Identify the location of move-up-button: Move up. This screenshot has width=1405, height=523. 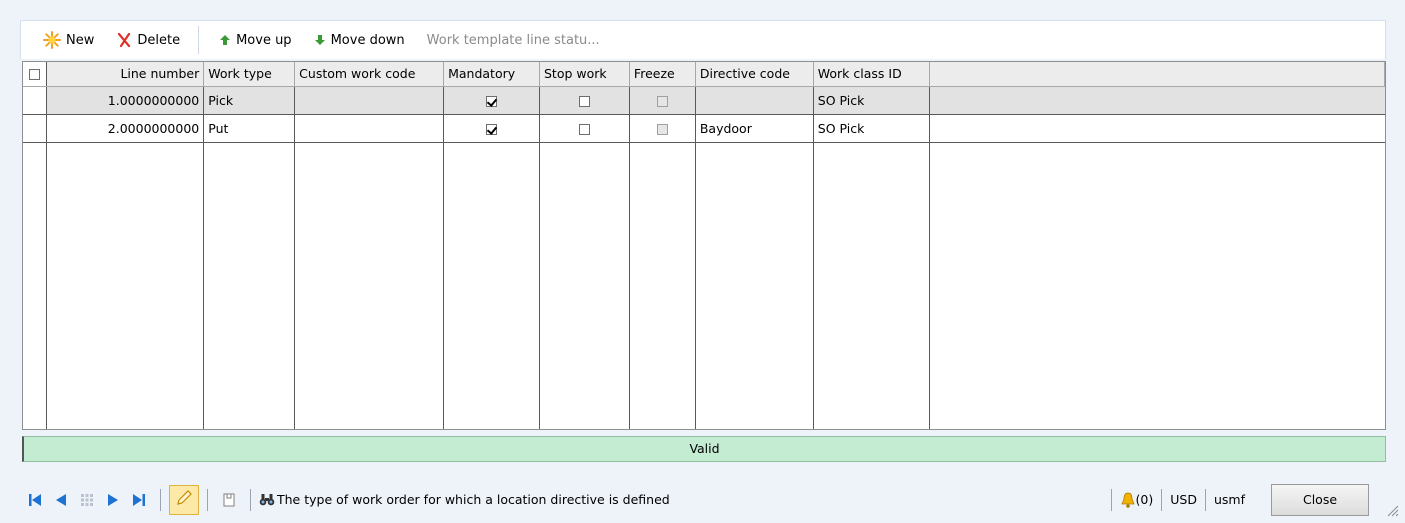
(255, 40).